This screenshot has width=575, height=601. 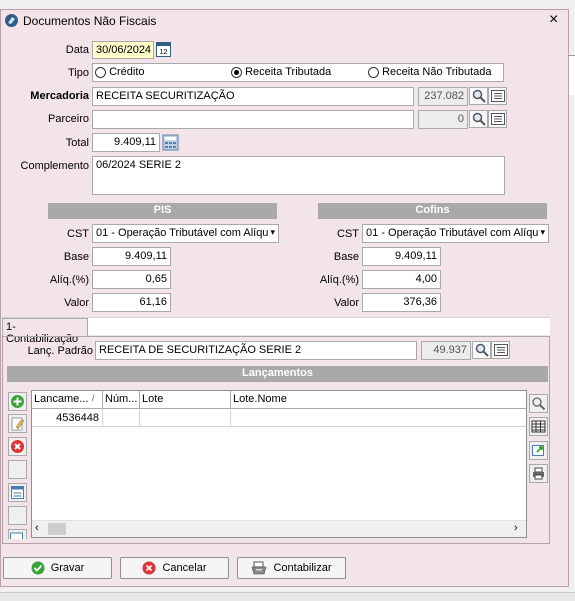 I want to click on zoom-grid-button, so click(x=538, y=403).